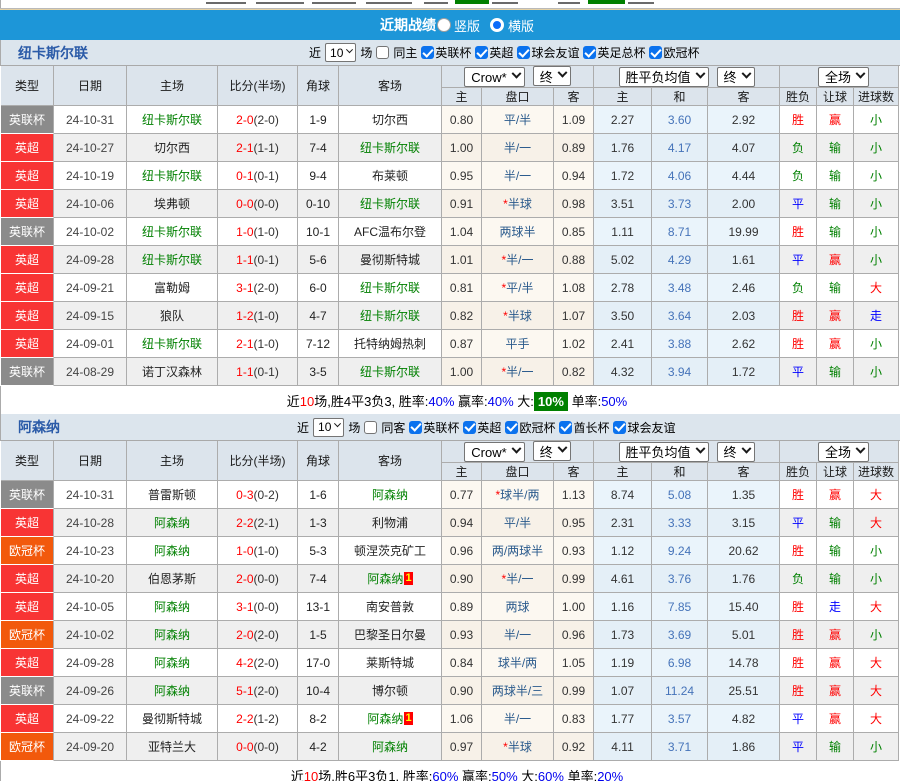 The height and width of the screenshot is (781, 900). What do you see at coordinates (518, 316) in the screenshot?
I see `handicap-cell: *半球` at bounding box center [518, 316].